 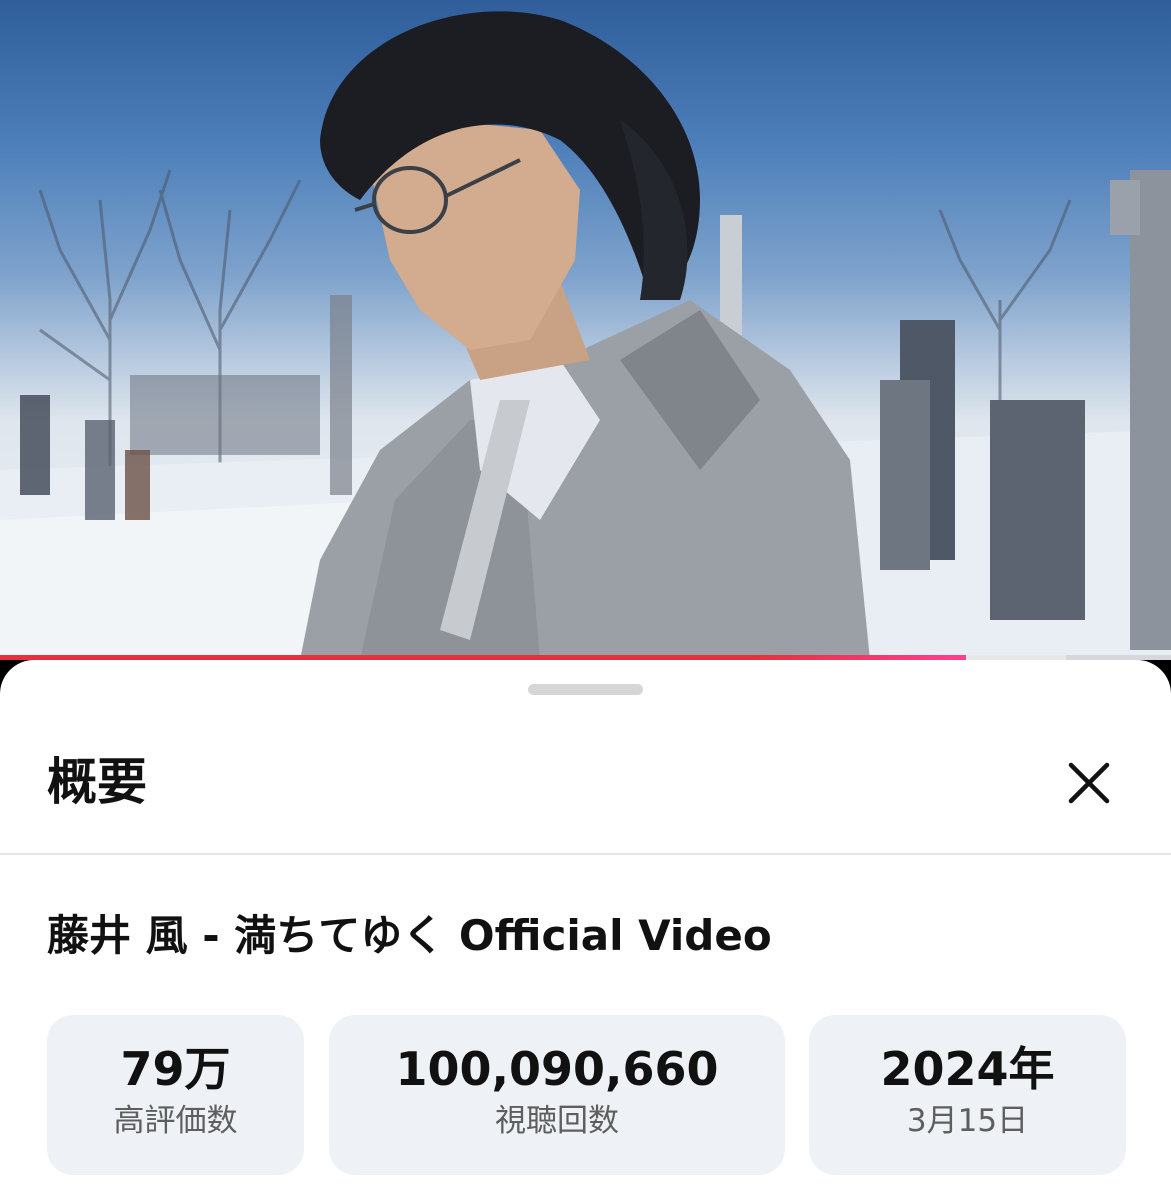 What do you see at coordinates (585, 689) in the screenshot?
I see `sheet-drag-handle` at bounding box center [585, 689].